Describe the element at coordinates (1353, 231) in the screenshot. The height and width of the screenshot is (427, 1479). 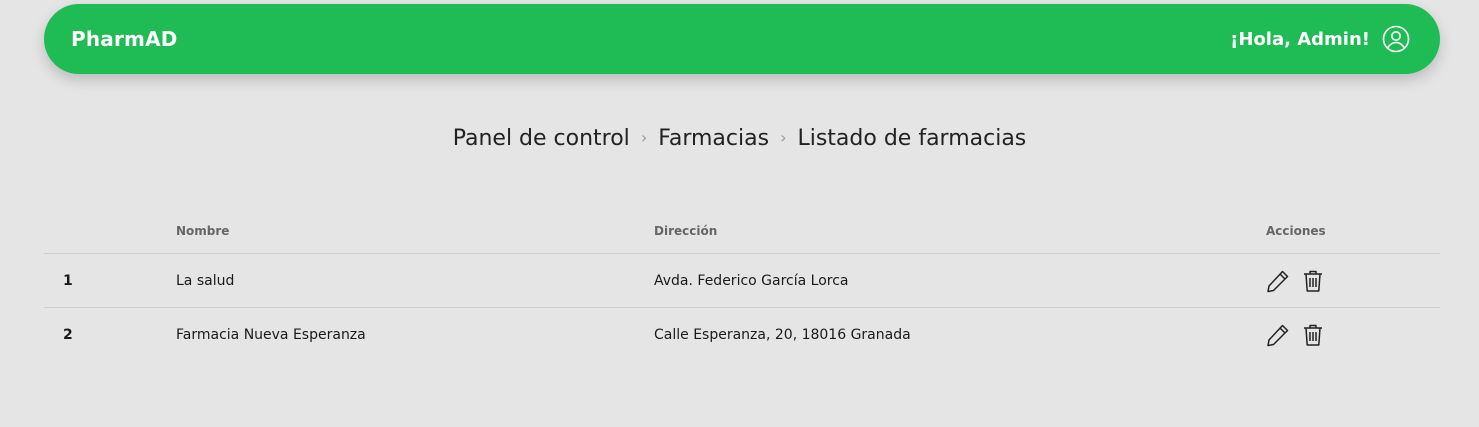
I see `header-actions: Acciones` at that location.